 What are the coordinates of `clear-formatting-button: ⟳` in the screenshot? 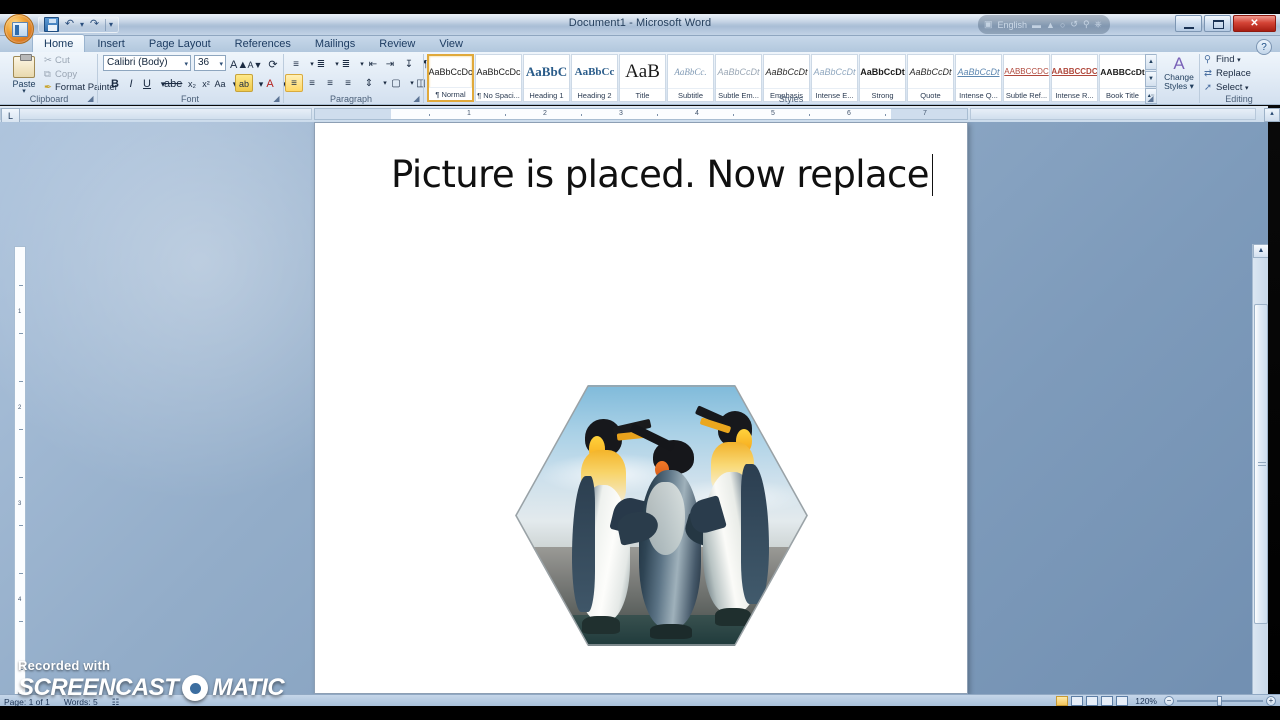 It's located at (273, 64).